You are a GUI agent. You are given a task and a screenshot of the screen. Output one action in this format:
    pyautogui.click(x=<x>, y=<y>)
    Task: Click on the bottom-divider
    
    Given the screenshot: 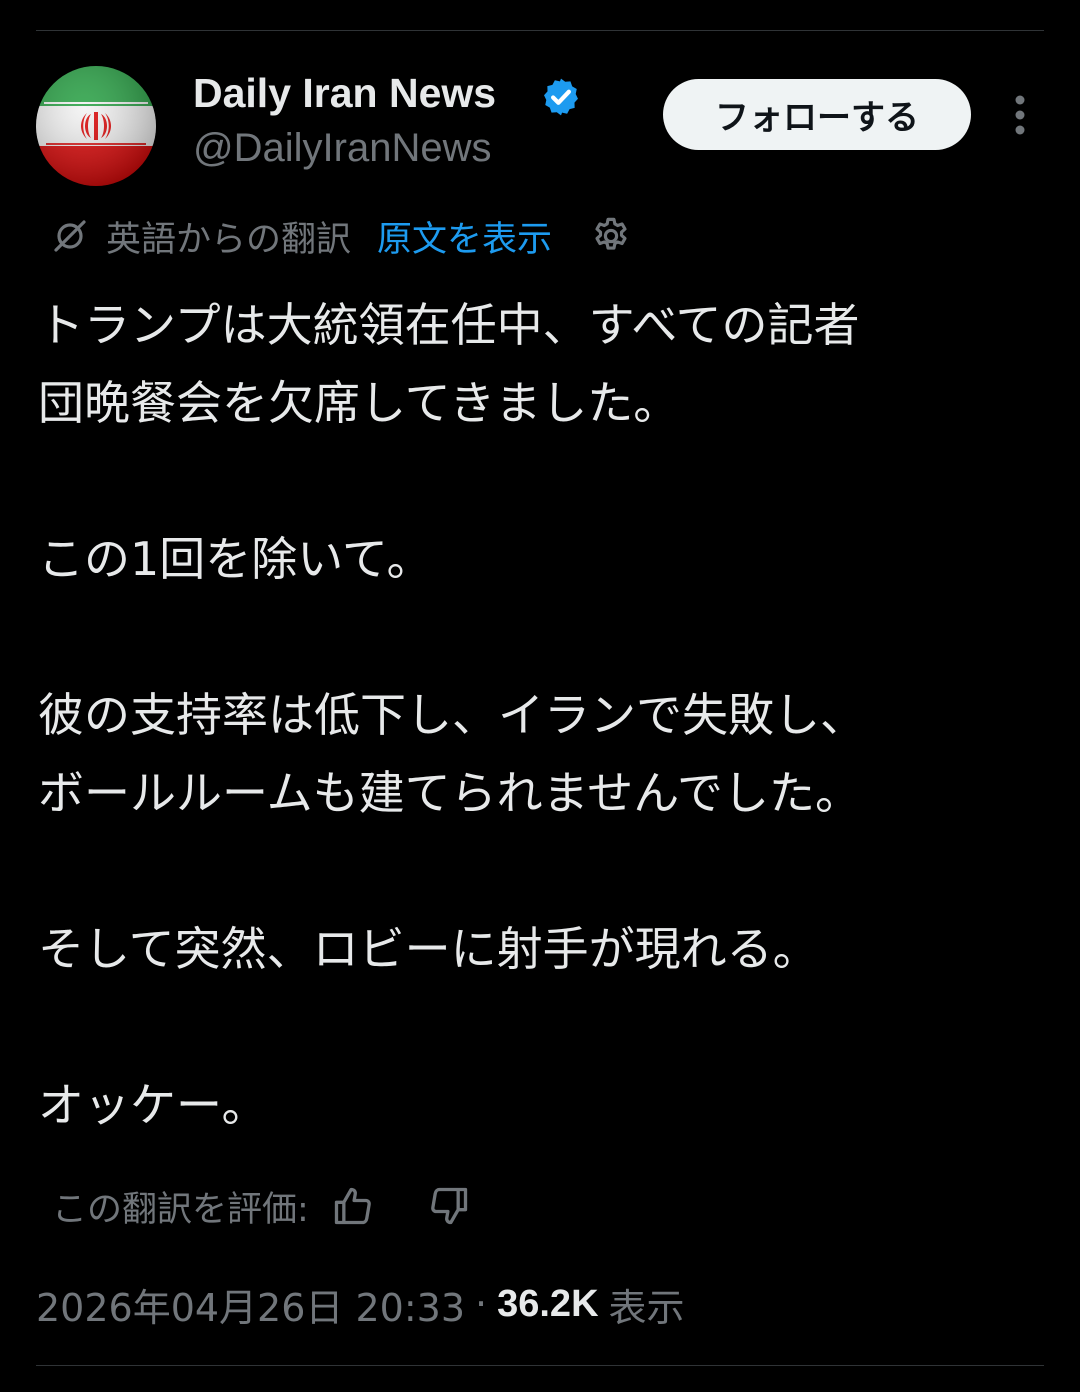 What is the action you would take?
    pyautogui.click(x=540, y=1365)
    